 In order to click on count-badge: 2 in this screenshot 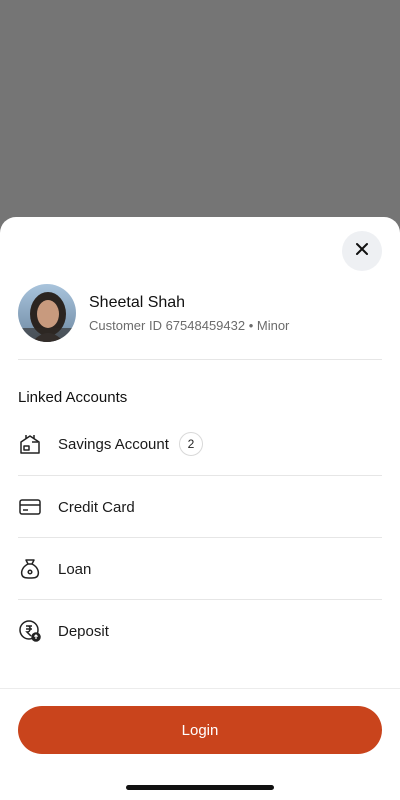, I will do `click(190, 444)`.